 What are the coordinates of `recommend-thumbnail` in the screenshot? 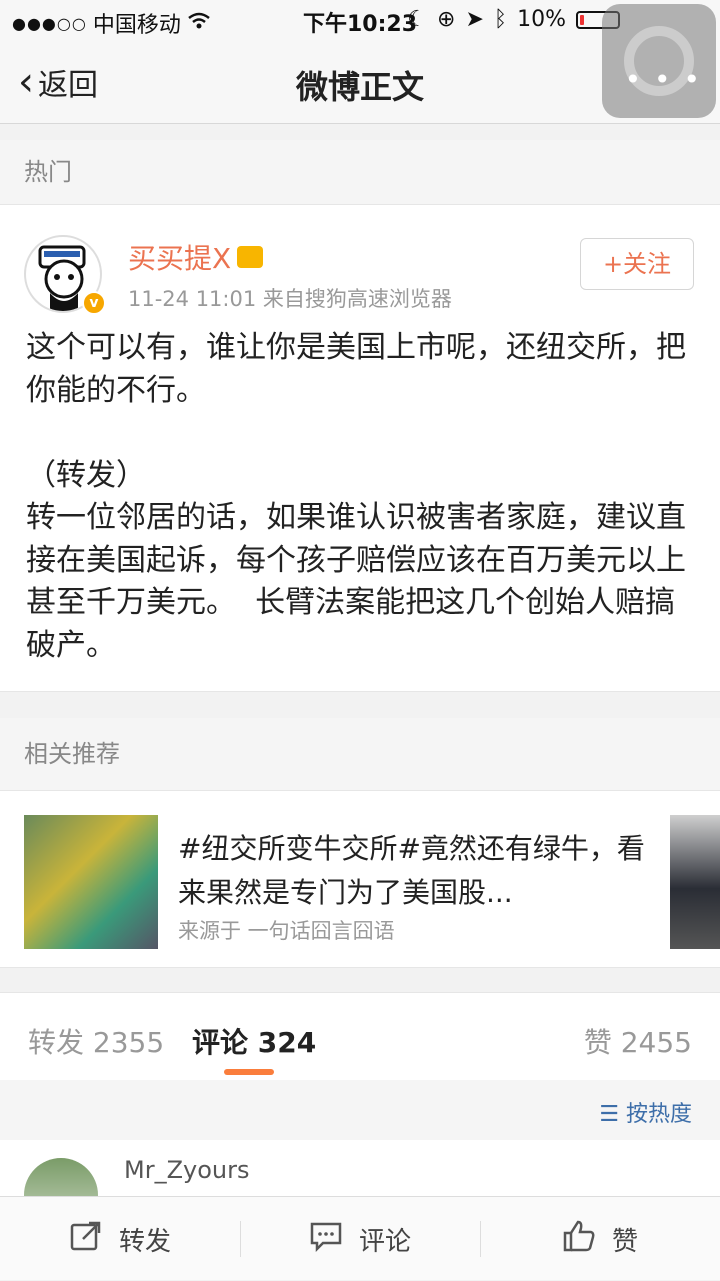 It's located at (91, 882).